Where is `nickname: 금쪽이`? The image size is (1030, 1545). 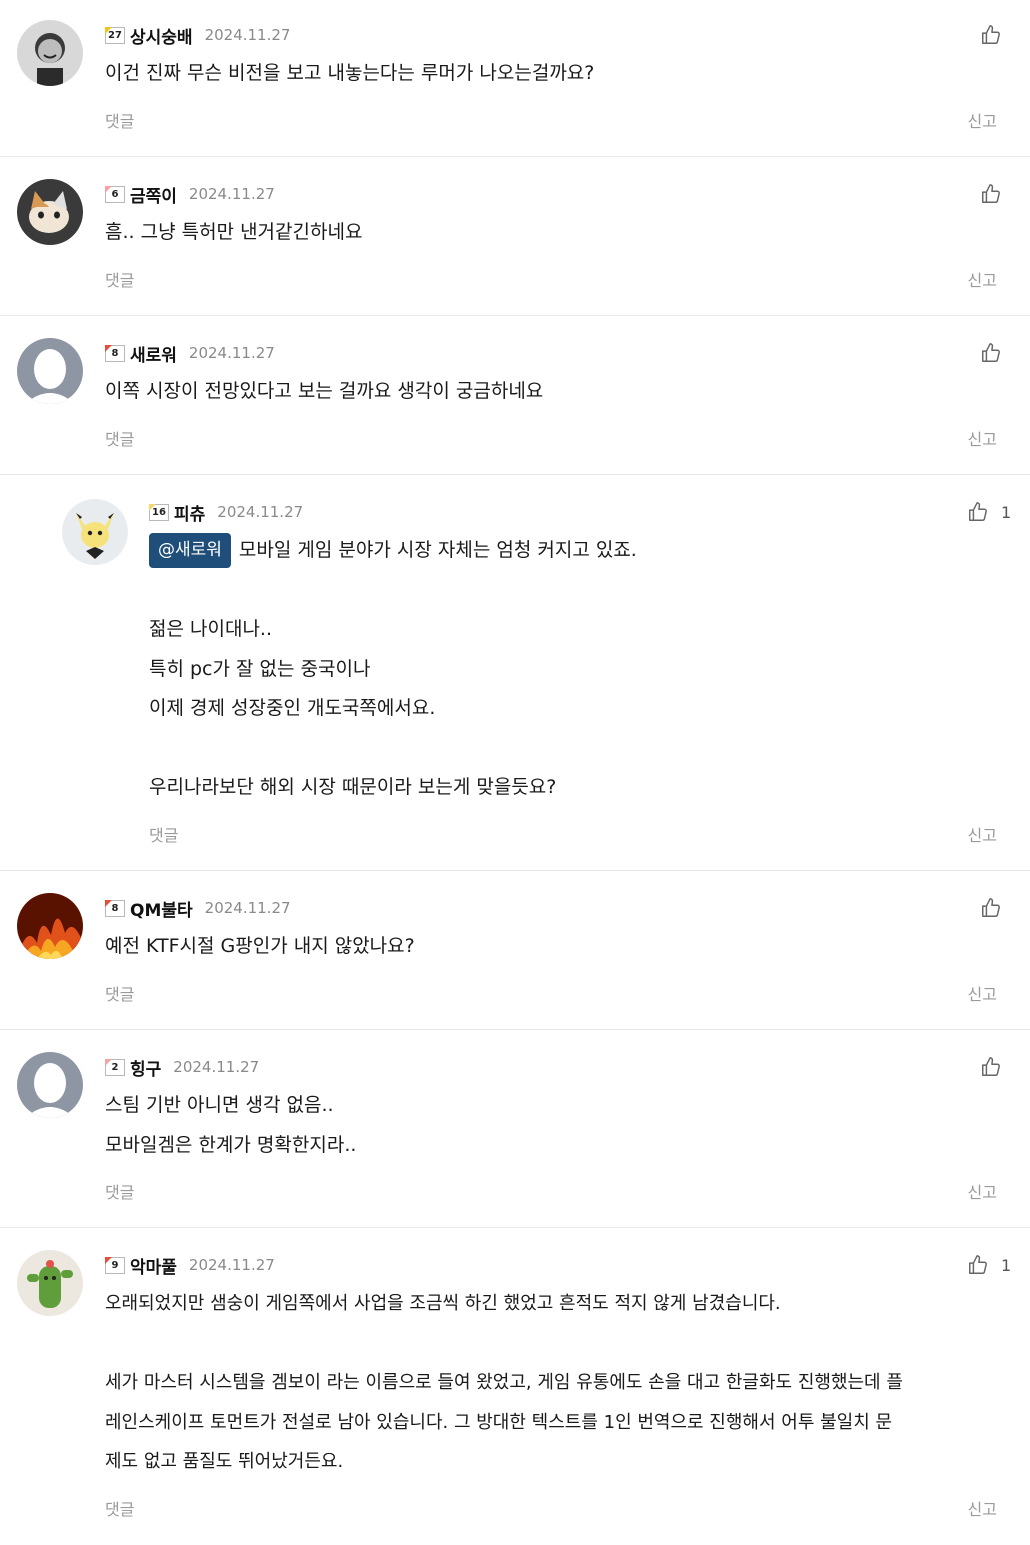 nickname: 금쪽이 is located at coordinates (153, 194).